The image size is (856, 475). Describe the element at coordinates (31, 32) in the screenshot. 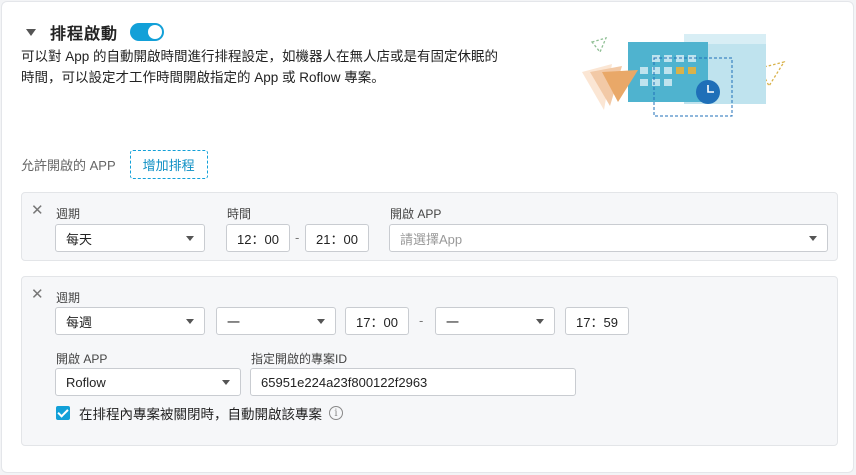

I see `collapse-caret-icon` at that location.